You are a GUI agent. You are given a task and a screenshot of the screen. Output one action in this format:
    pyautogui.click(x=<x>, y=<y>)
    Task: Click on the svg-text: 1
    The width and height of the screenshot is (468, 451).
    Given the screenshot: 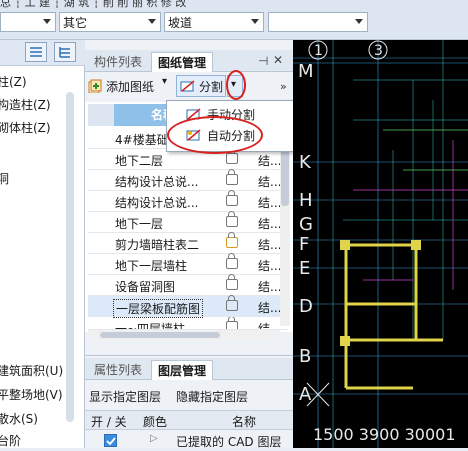 What is the action you would take?
    pyautogui.click(x=318, y=51)
    